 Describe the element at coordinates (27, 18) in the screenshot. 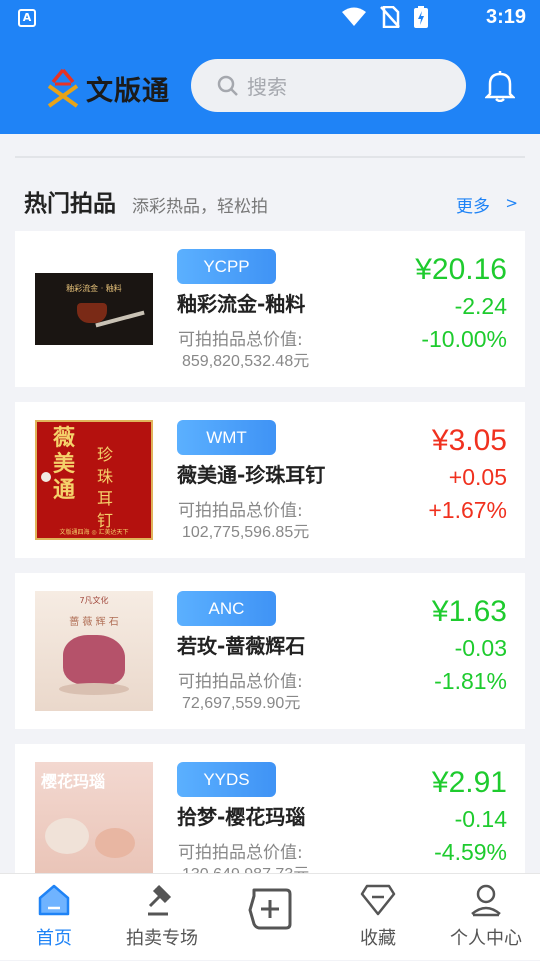

I see `app-notification-icon: A` at that location.